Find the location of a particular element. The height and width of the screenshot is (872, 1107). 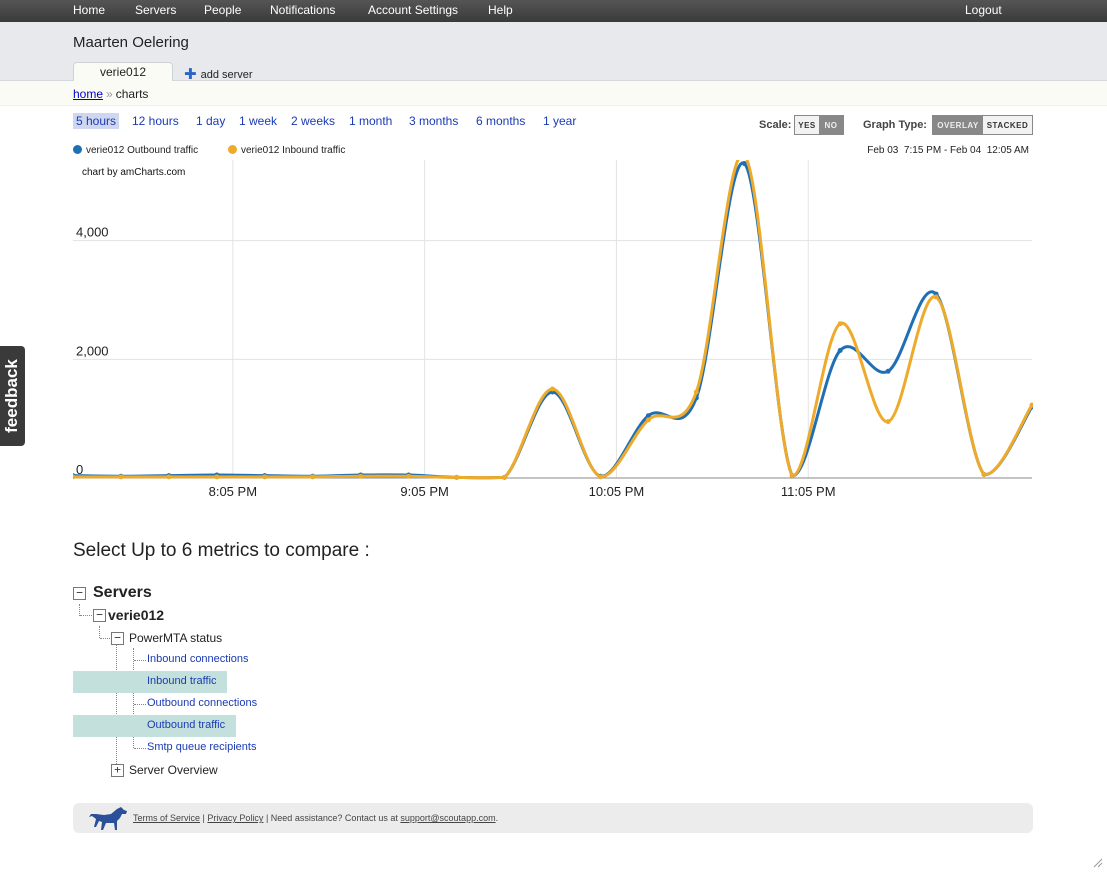

feedback-tab: feedback is located at coordinates (12, 396).